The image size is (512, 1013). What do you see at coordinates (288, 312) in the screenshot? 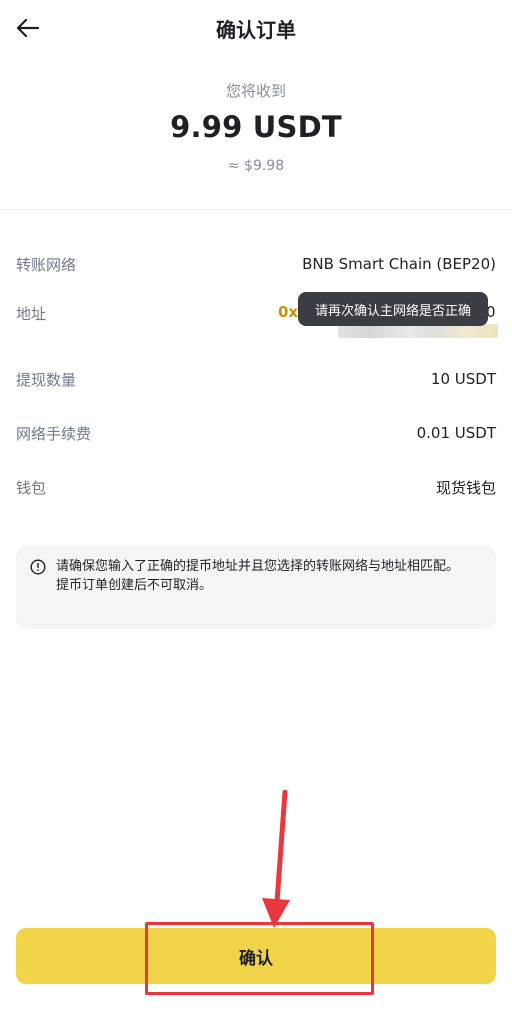
I see `address-prefix: 0x` at bounding box center [288, 312].